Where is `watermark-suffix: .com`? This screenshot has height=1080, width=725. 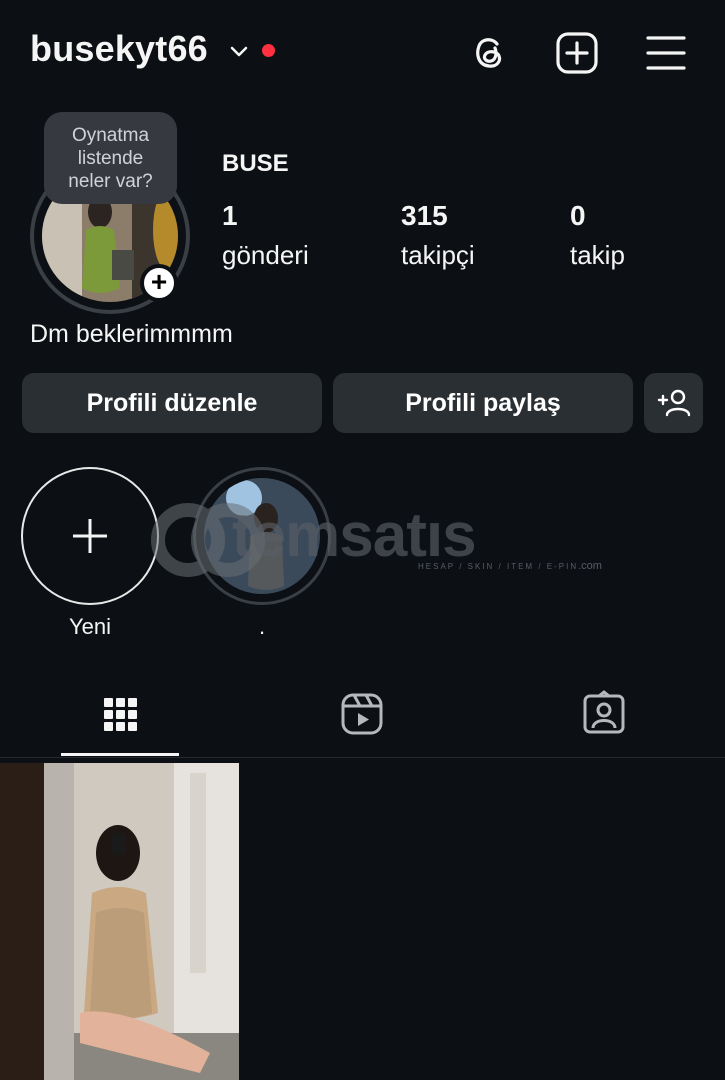 watermark-suffix: .com is located at coordinates (590, 566).